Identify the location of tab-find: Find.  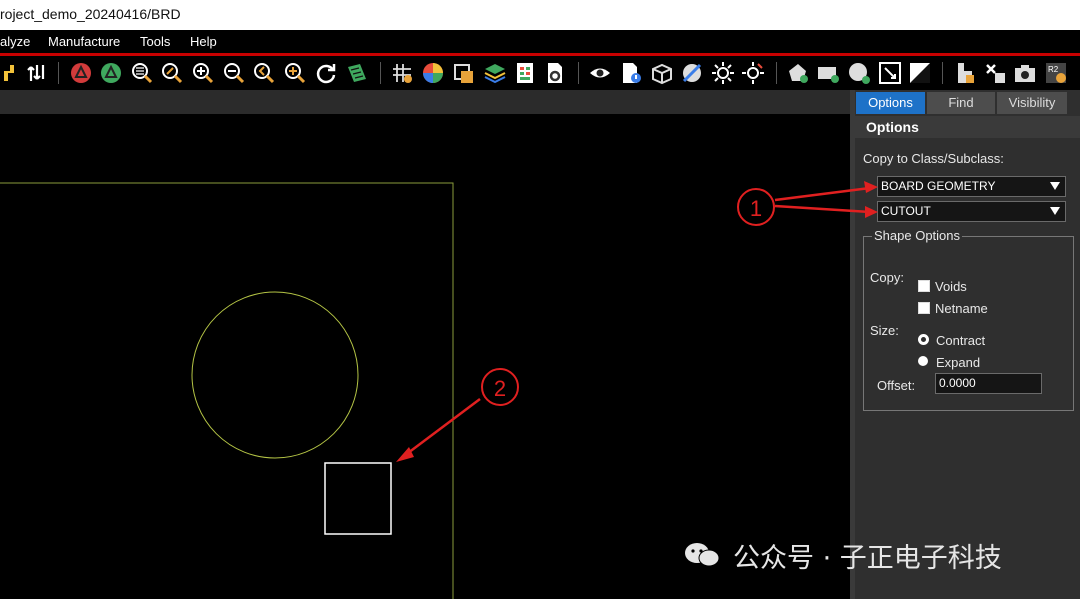
(961, 103).